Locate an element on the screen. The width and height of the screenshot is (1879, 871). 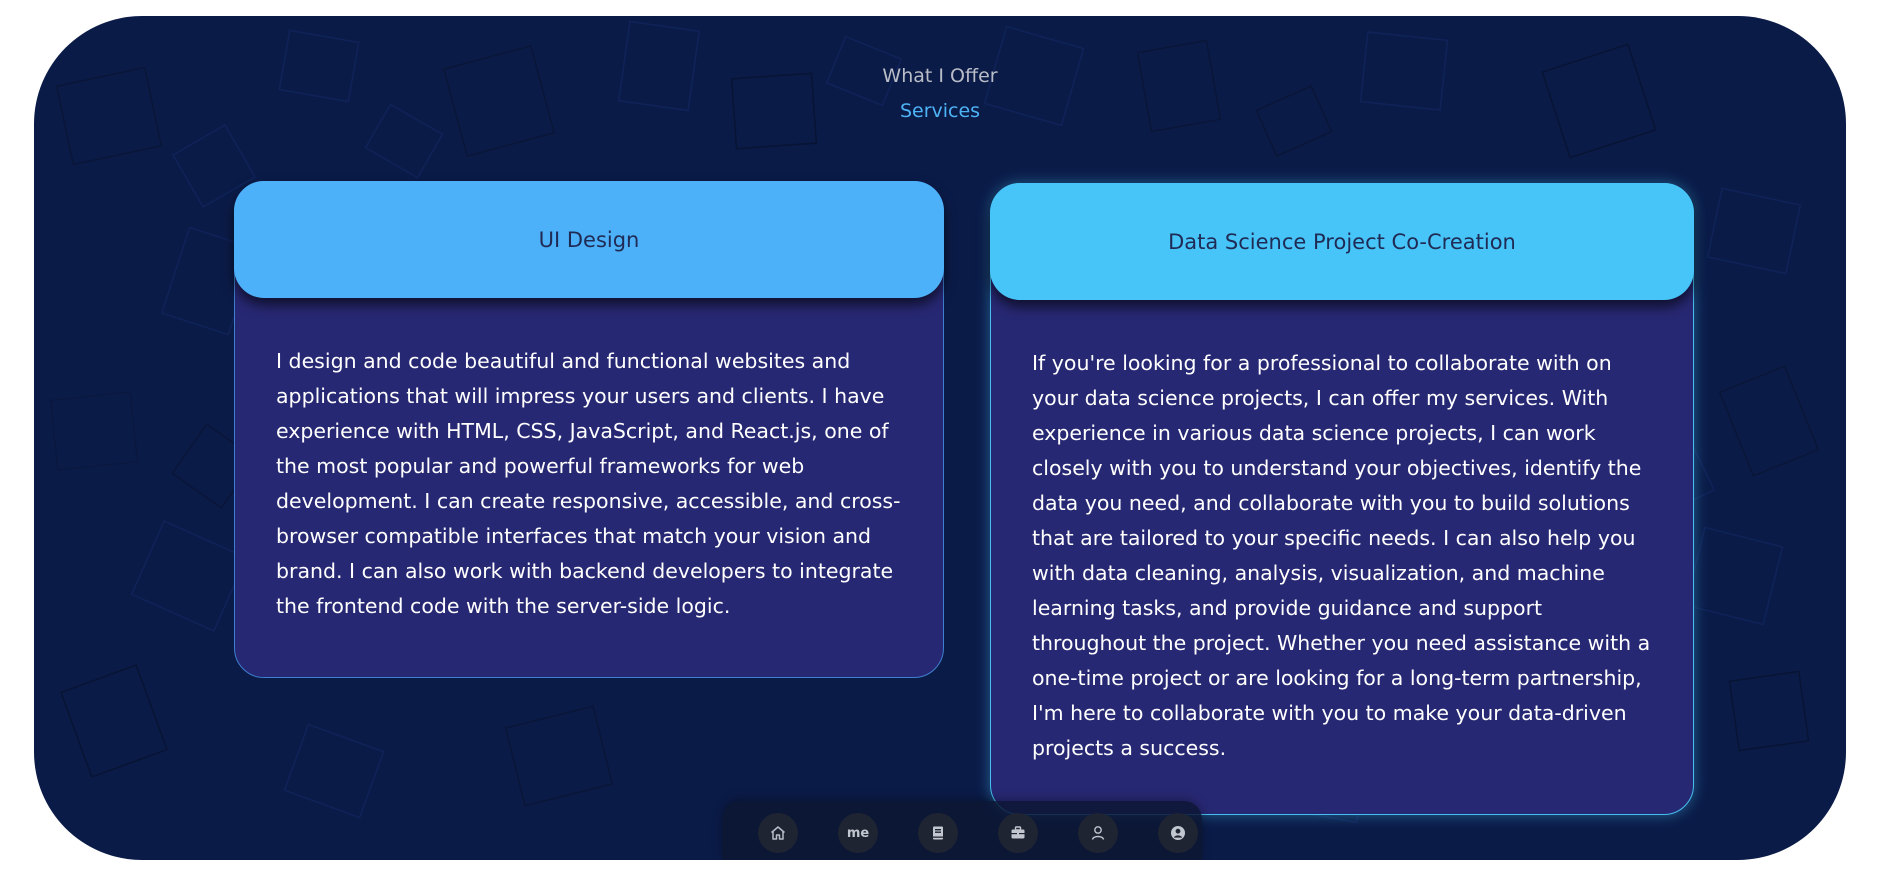
home-icon is located at coordinates (778, 833).